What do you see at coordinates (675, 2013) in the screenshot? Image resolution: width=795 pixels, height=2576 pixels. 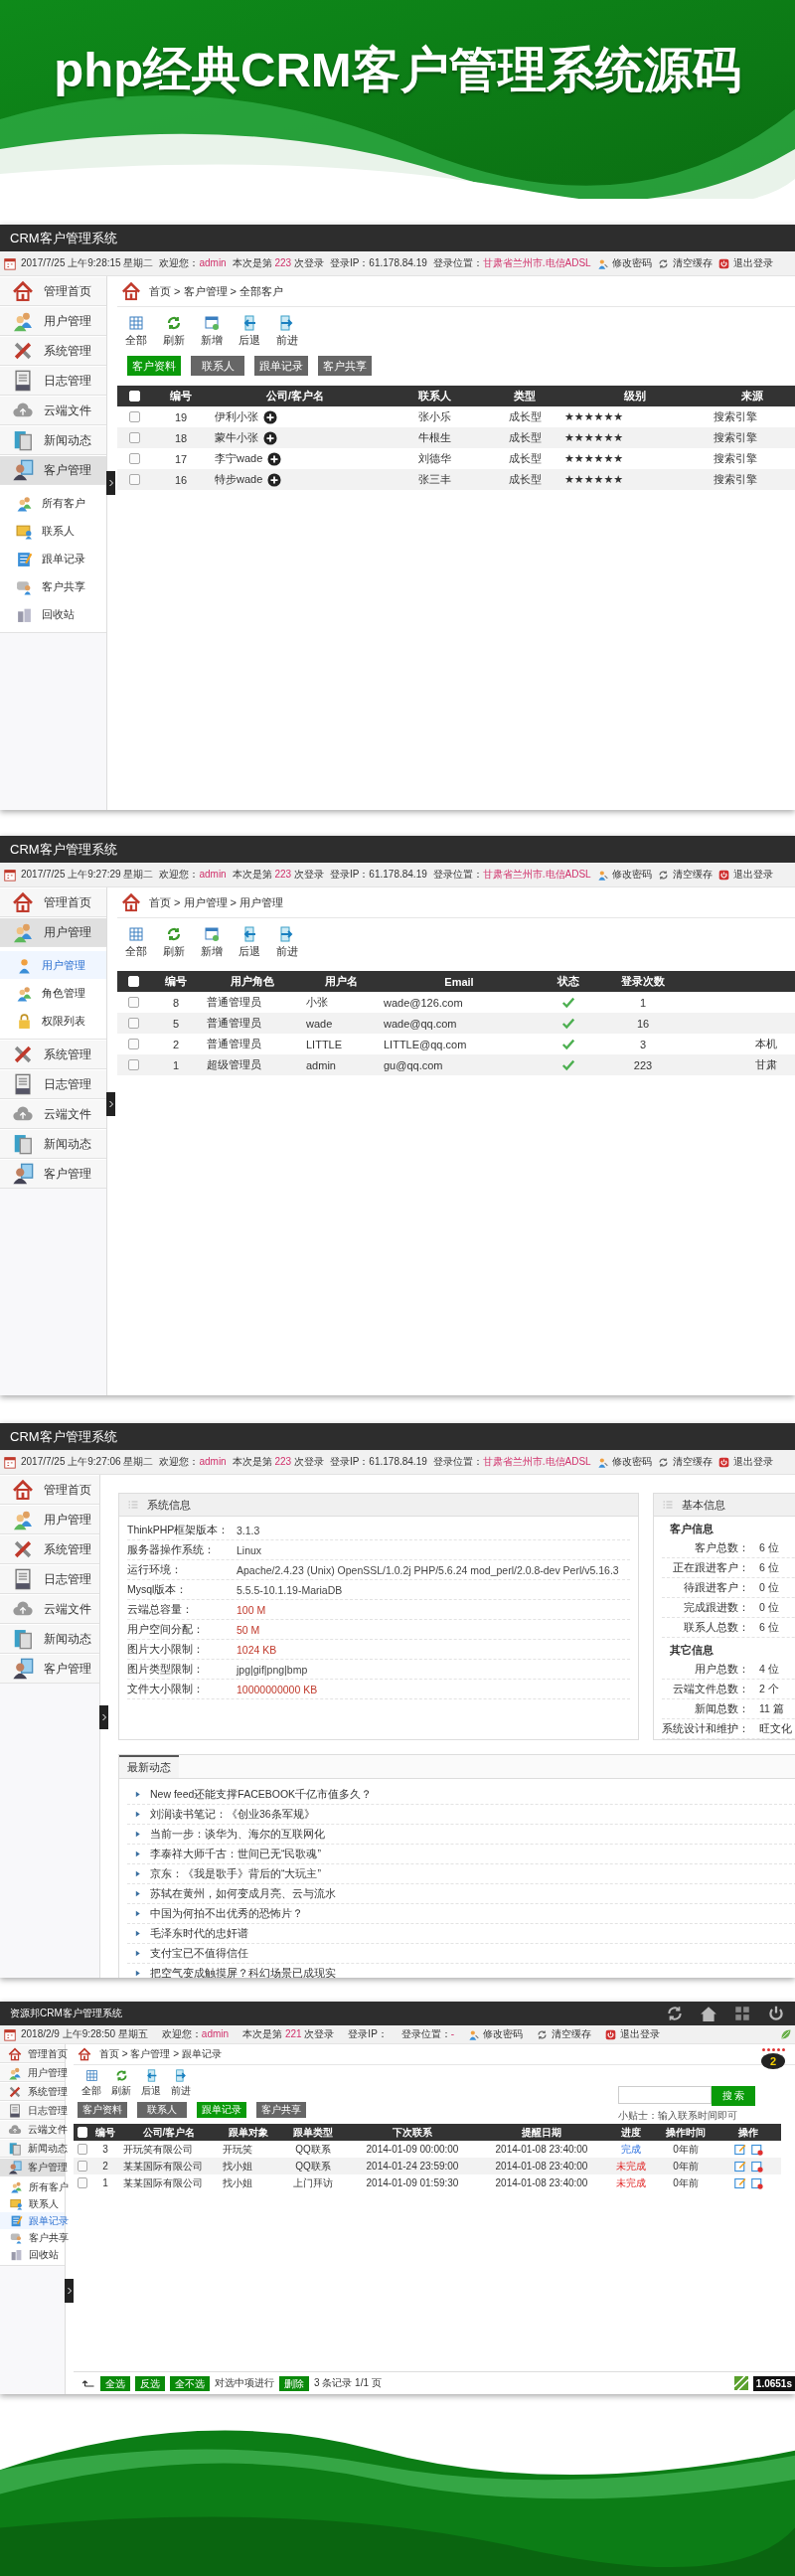 I see `refresh-icon` at bounding box center [675, 2013].